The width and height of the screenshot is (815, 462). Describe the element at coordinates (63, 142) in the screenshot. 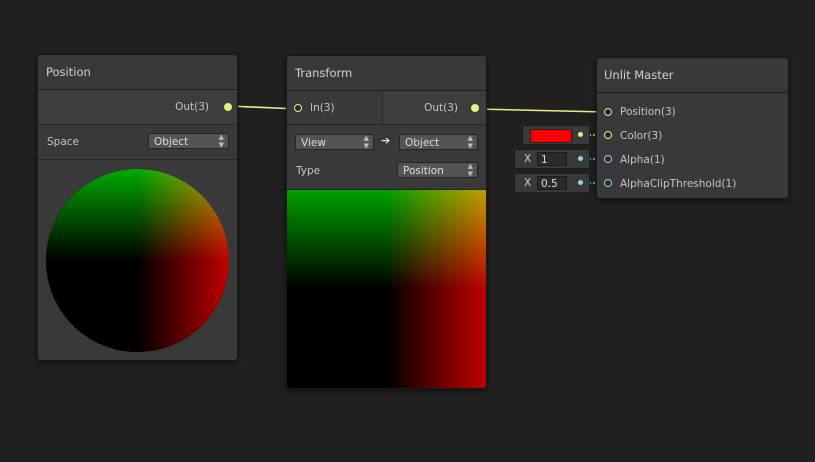

I see `space-label: Space` at that location.